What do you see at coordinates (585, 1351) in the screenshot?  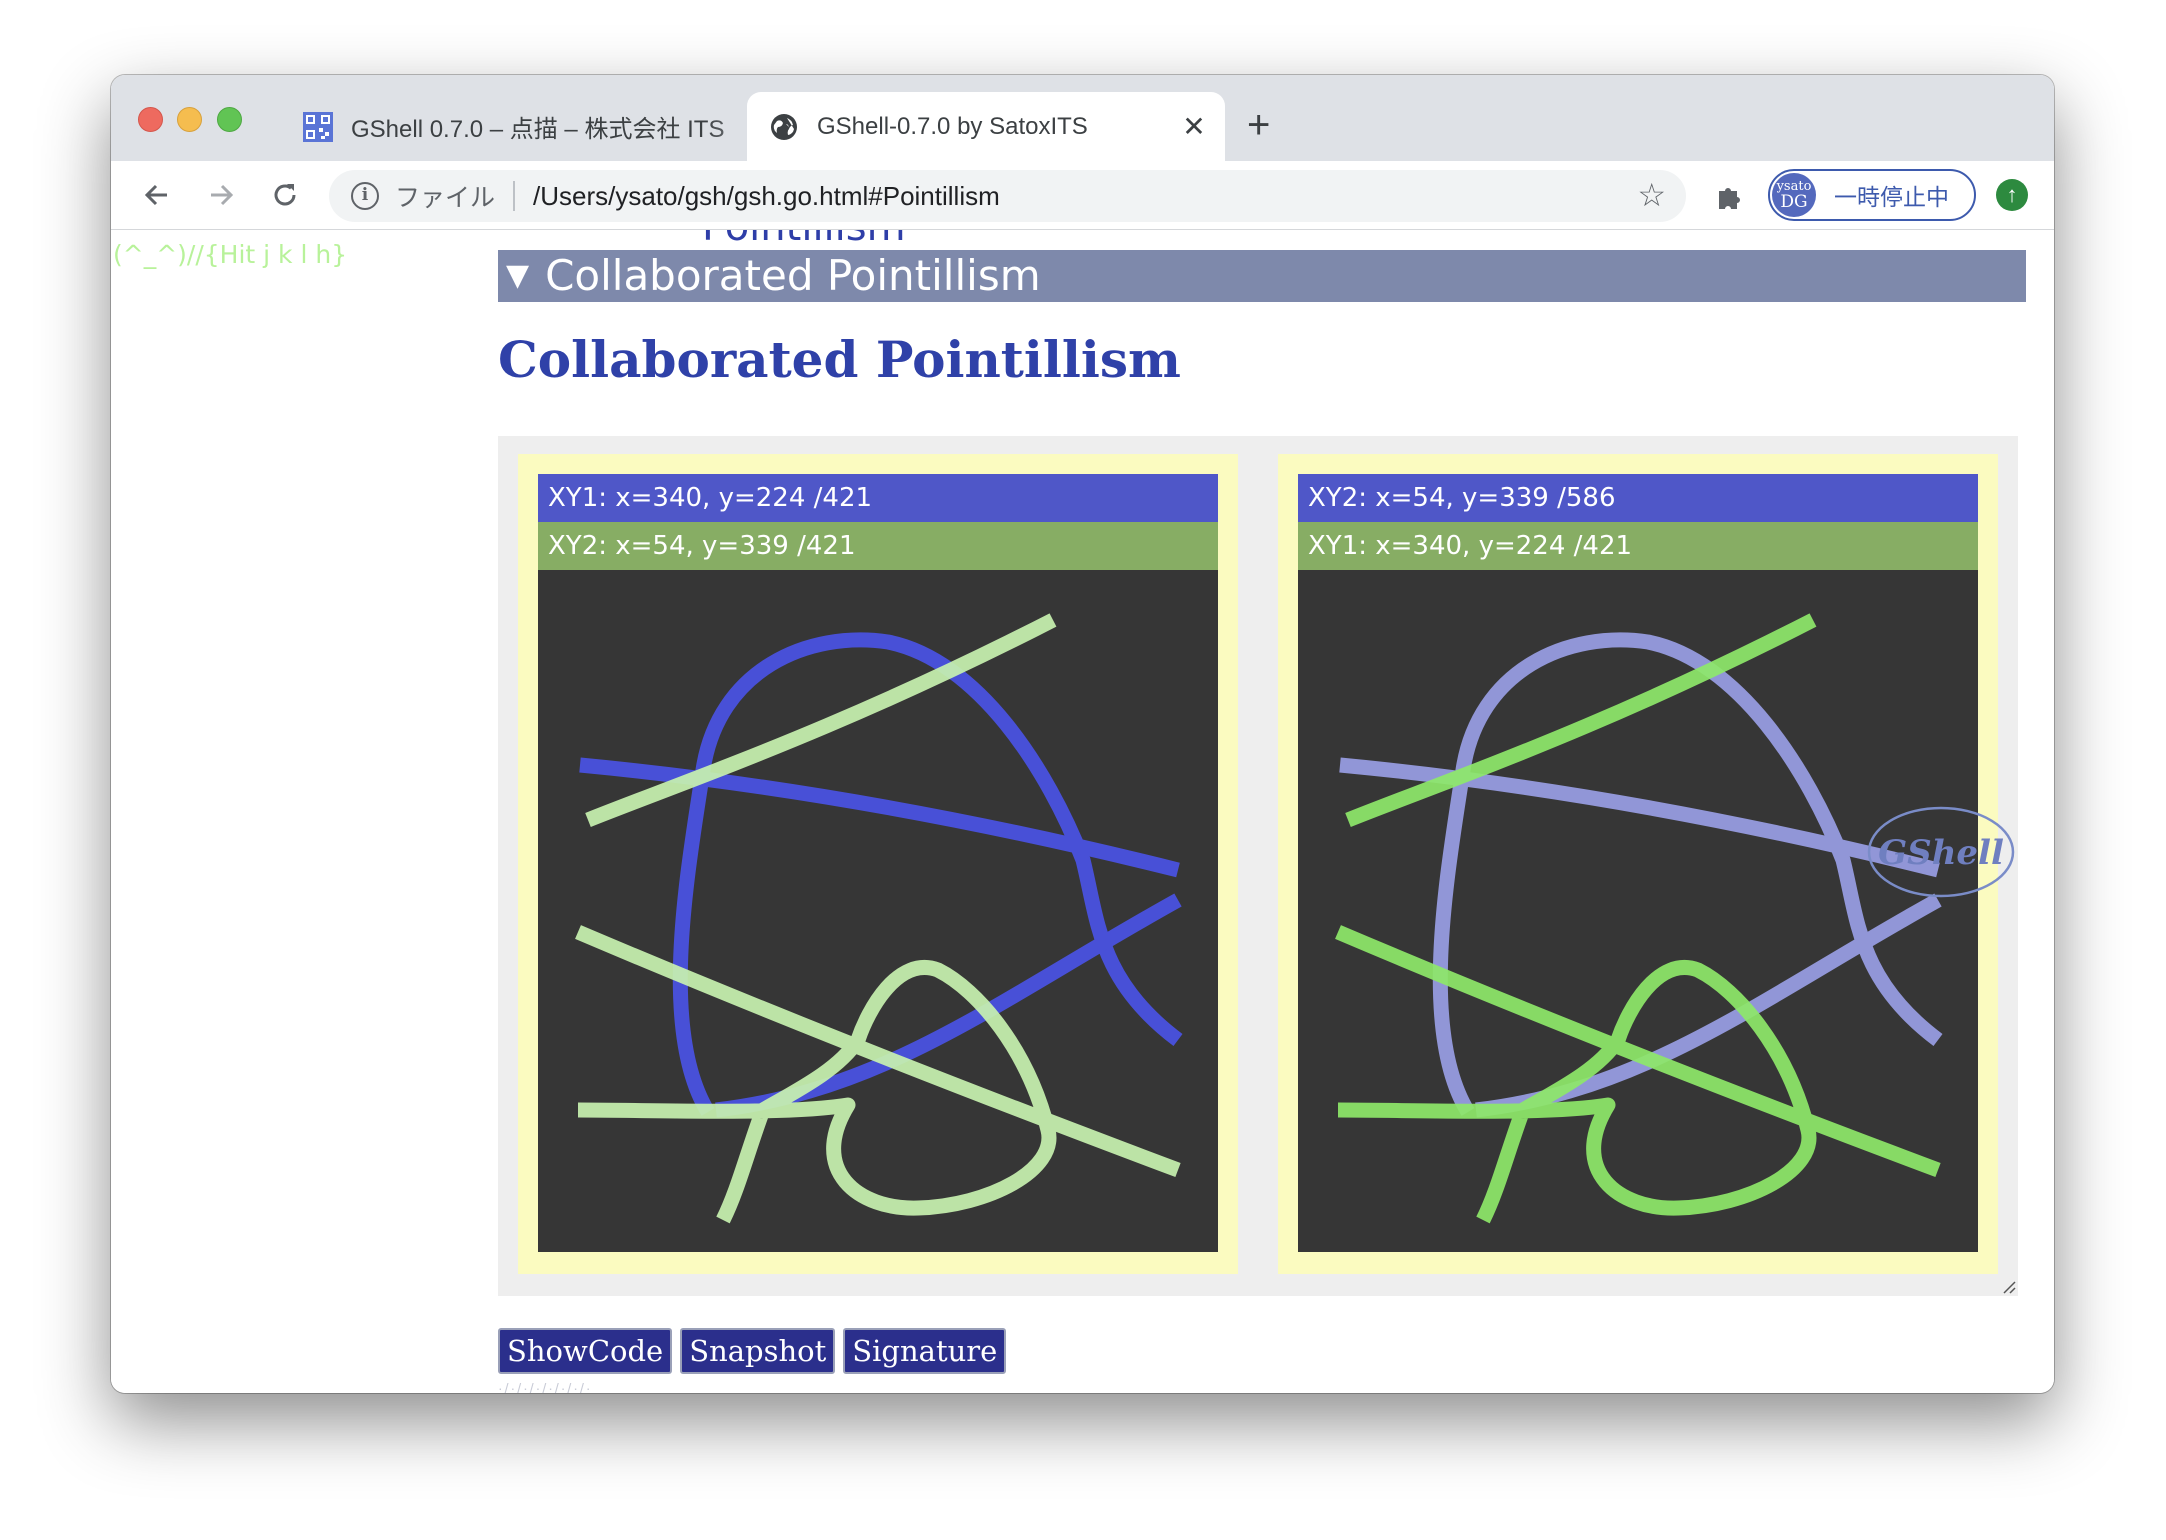 I see `show-code-button: ShowCode` at bounding box center [585, 1351].